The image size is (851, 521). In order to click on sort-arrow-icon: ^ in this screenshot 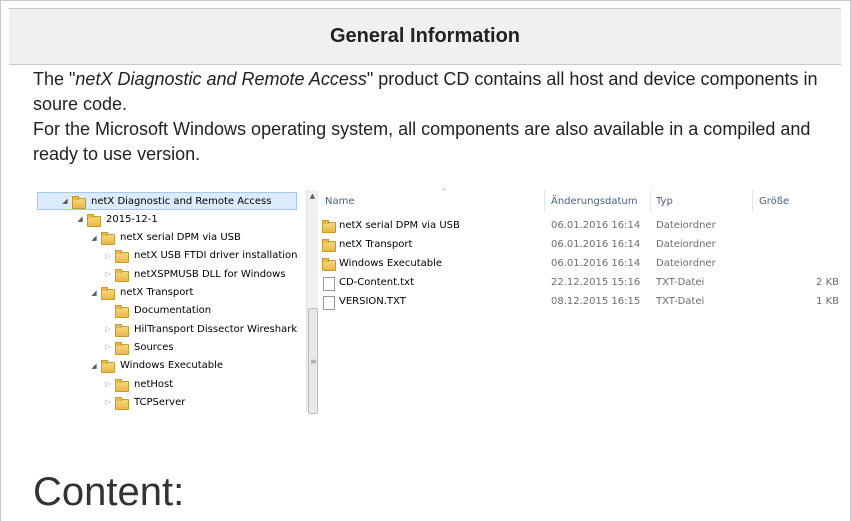, I will do `click(444, 192)`.